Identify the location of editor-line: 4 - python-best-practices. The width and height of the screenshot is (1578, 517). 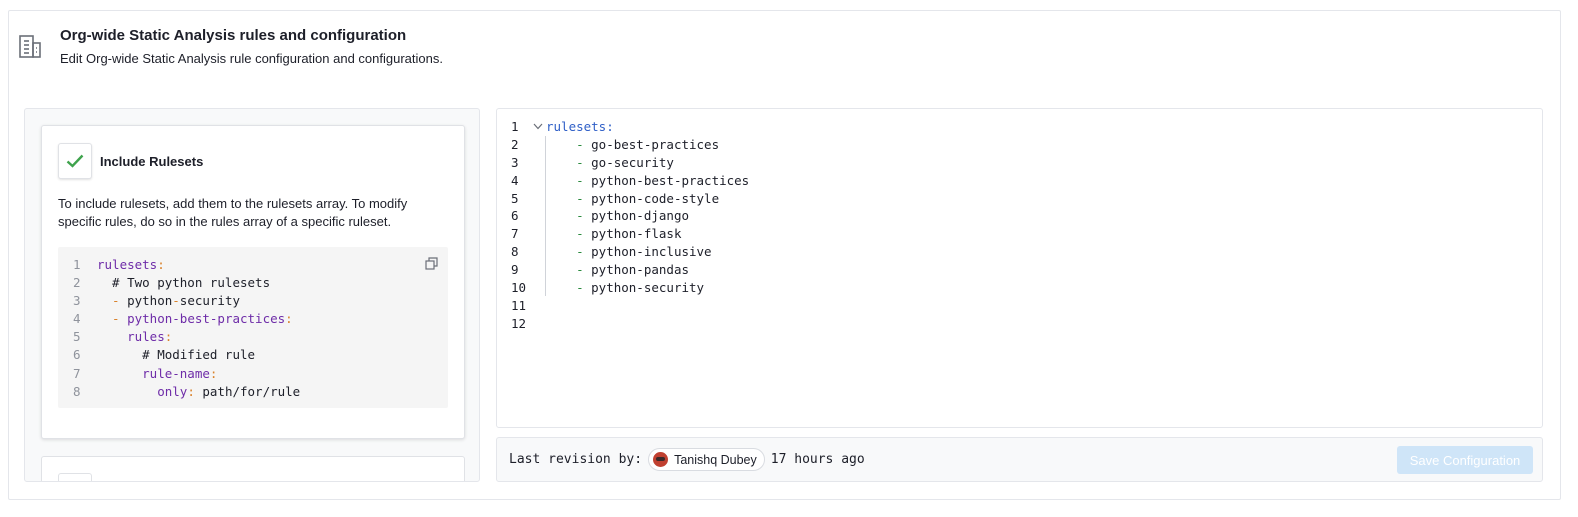
(623, 181).